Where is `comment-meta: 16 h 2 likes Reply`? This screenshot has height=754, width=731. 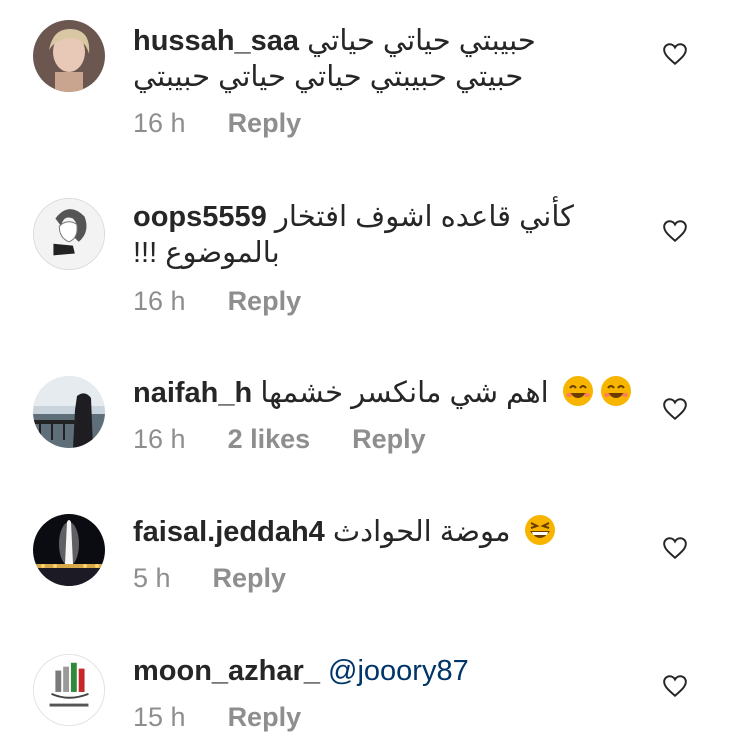 comment-meta: 16 h 2 likes Reply is located at coordinates (279, 439).